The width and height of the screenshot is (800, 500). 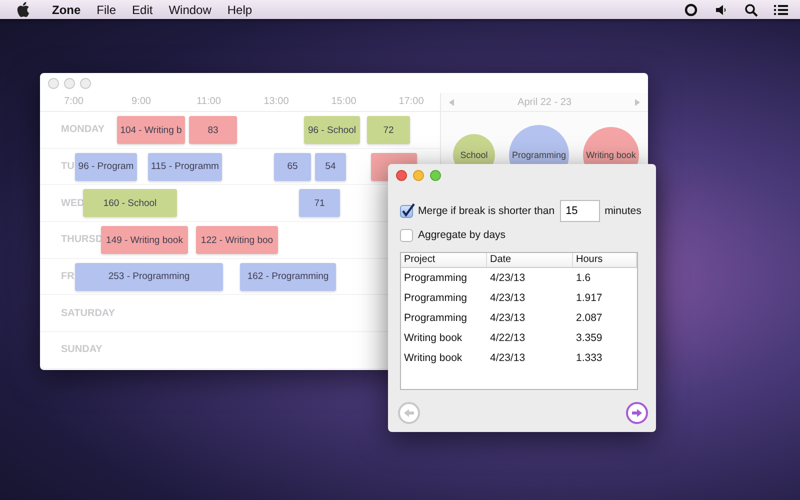 What do you see at coordinates (106, 166) in the screenshot?
I see `time-block: 96 - Program` at bounding box center [106, 166].